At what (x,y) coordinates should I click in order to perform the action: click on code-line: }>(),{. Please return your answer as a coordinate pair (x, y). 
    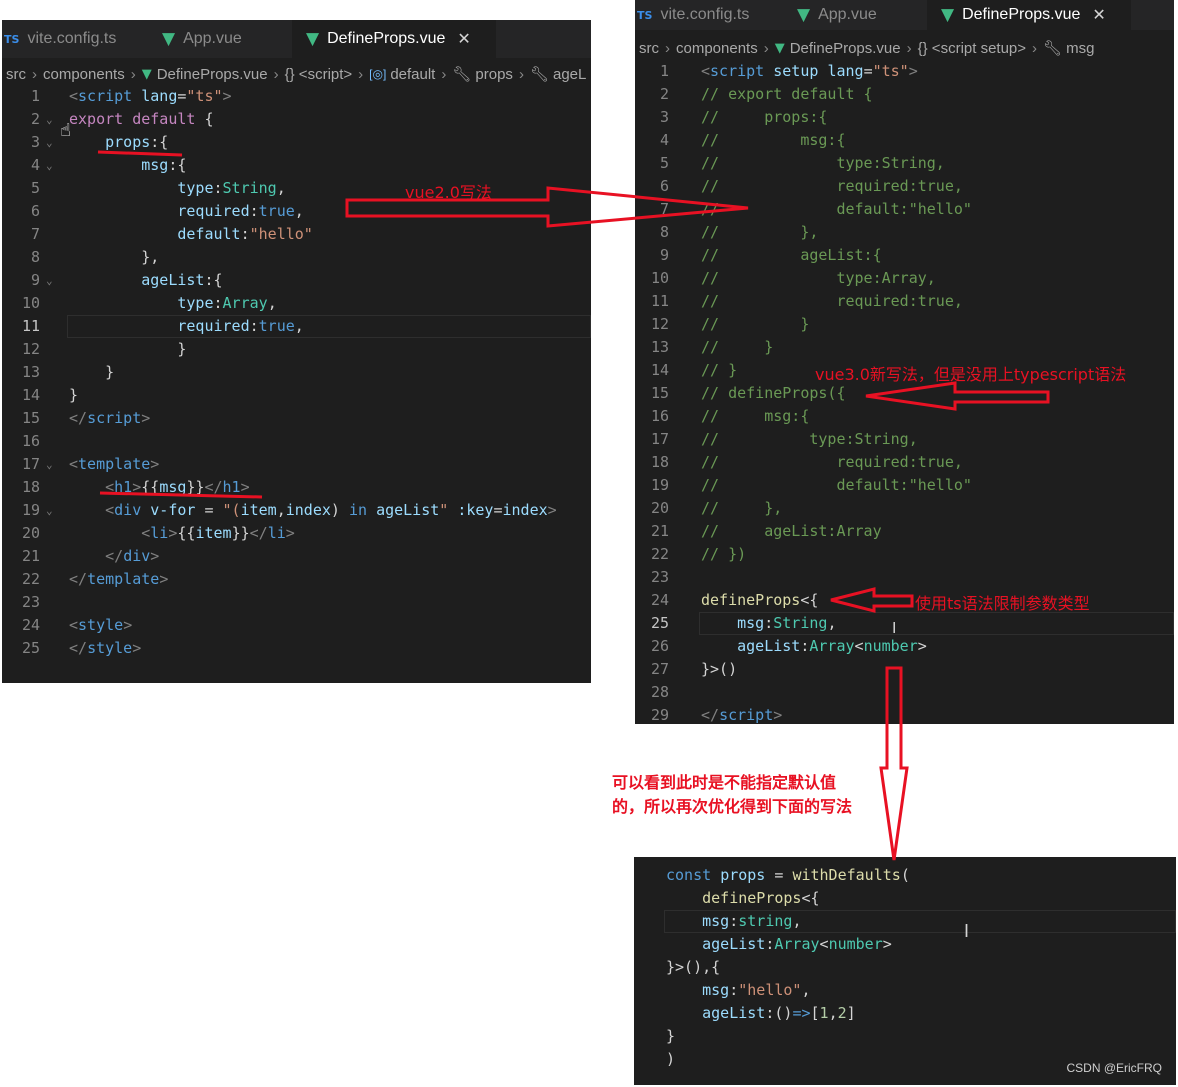
    Looking at the image, I should click on (693, 967).